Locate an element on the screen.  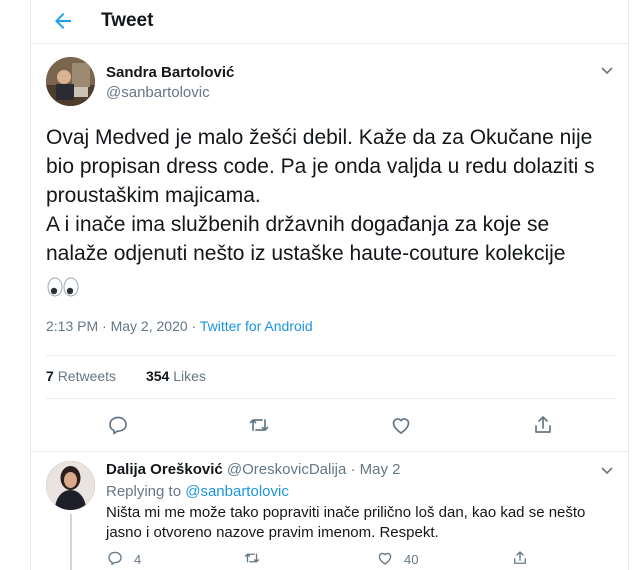
replying-to: Replying to @sanbartolovic is located at coordinates (197, 491).